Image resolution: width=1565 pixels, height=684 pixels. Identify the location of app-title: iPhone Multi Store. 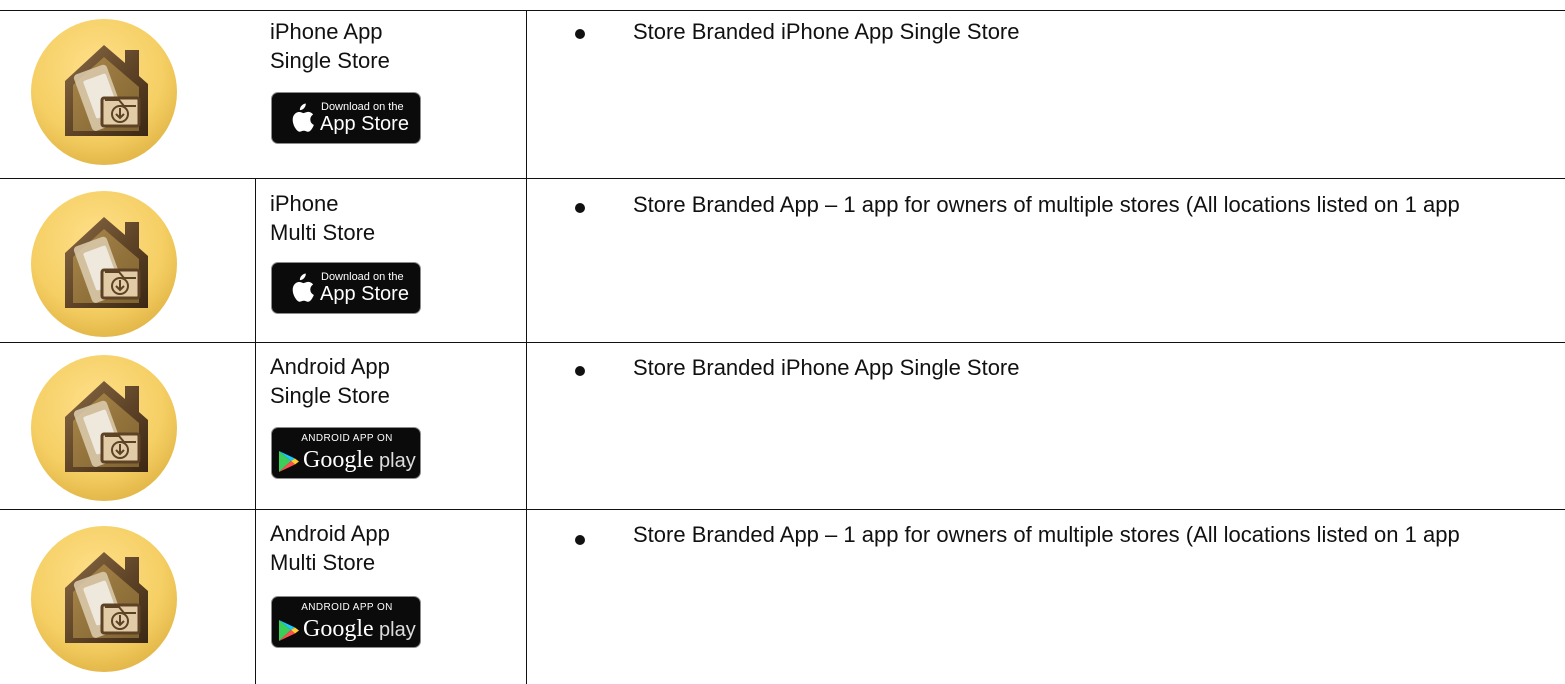
(322, 218).